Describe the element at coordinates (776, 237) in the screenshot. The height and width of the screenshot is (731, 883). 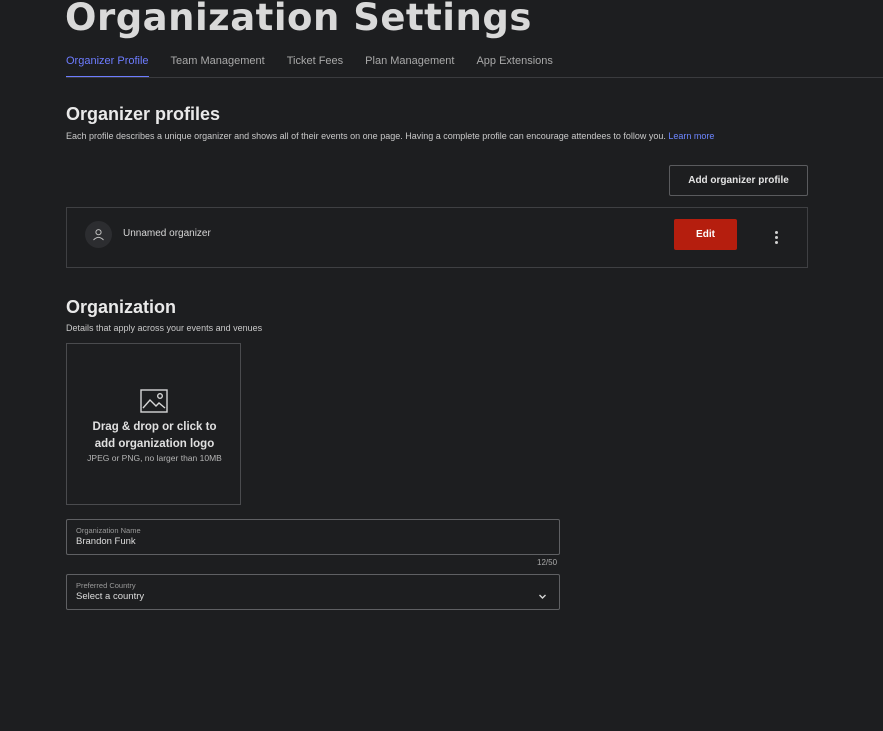
I see `kebab-menu-icon` at that location.